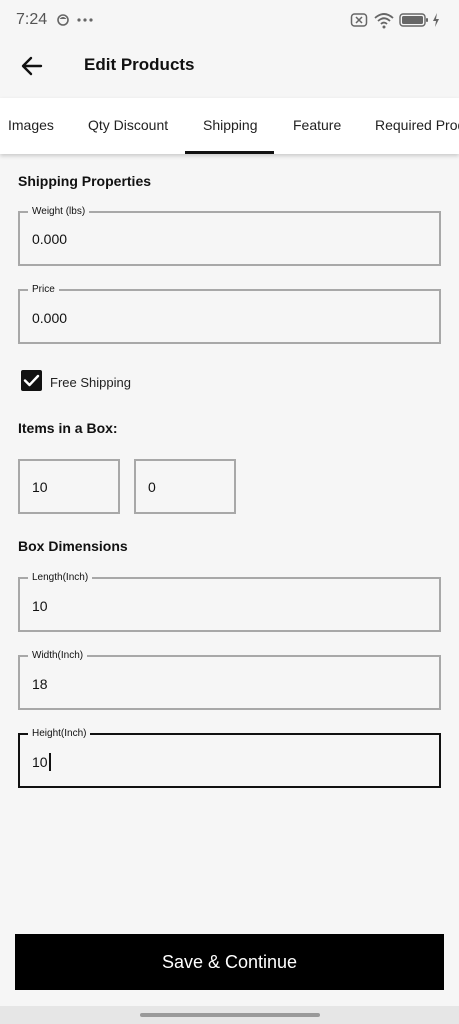  I want to click on sim-off-icon, so click(359, 22).